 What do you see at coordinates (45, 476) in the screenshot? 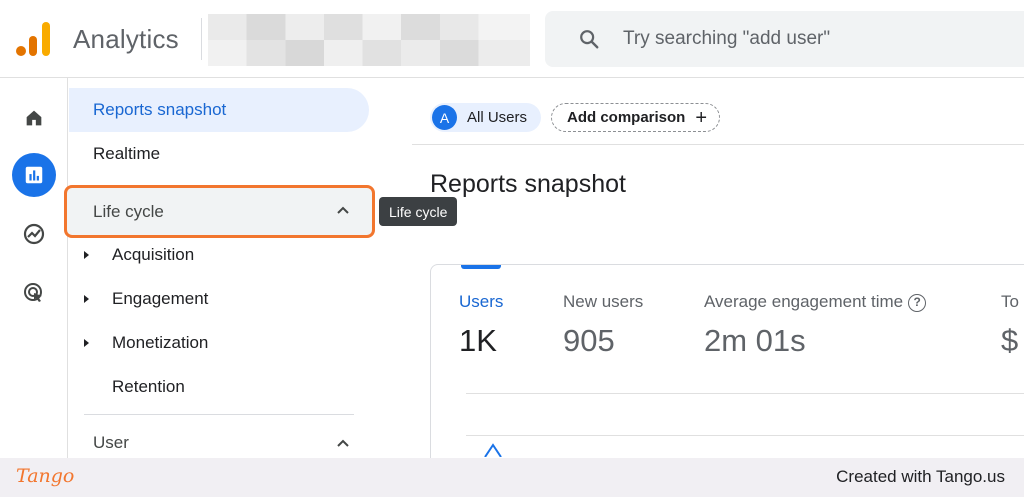
I see `tango-logo: Tango` at bounding box center [45, 476].